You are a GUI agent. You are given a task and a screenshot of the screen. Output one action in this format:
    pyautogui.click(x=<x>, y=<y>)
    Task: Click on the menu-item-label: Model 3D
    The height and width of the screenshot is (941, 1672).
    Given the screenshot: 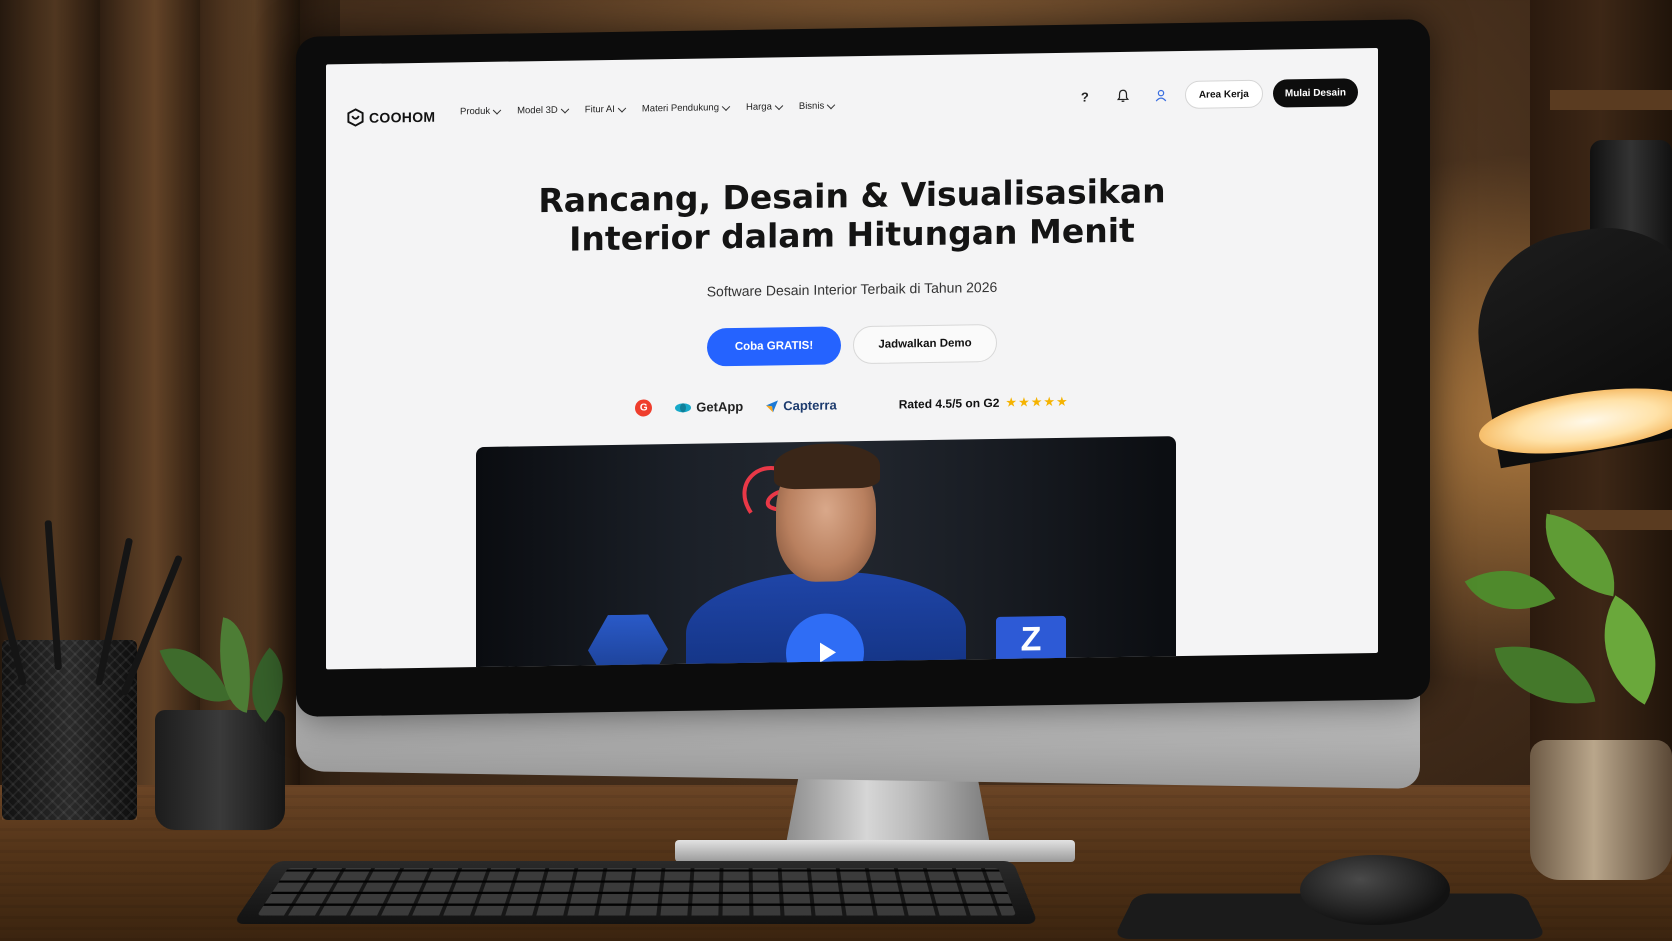 What is the action you would take?
    pyautogui.click(x=537, y=110)
    